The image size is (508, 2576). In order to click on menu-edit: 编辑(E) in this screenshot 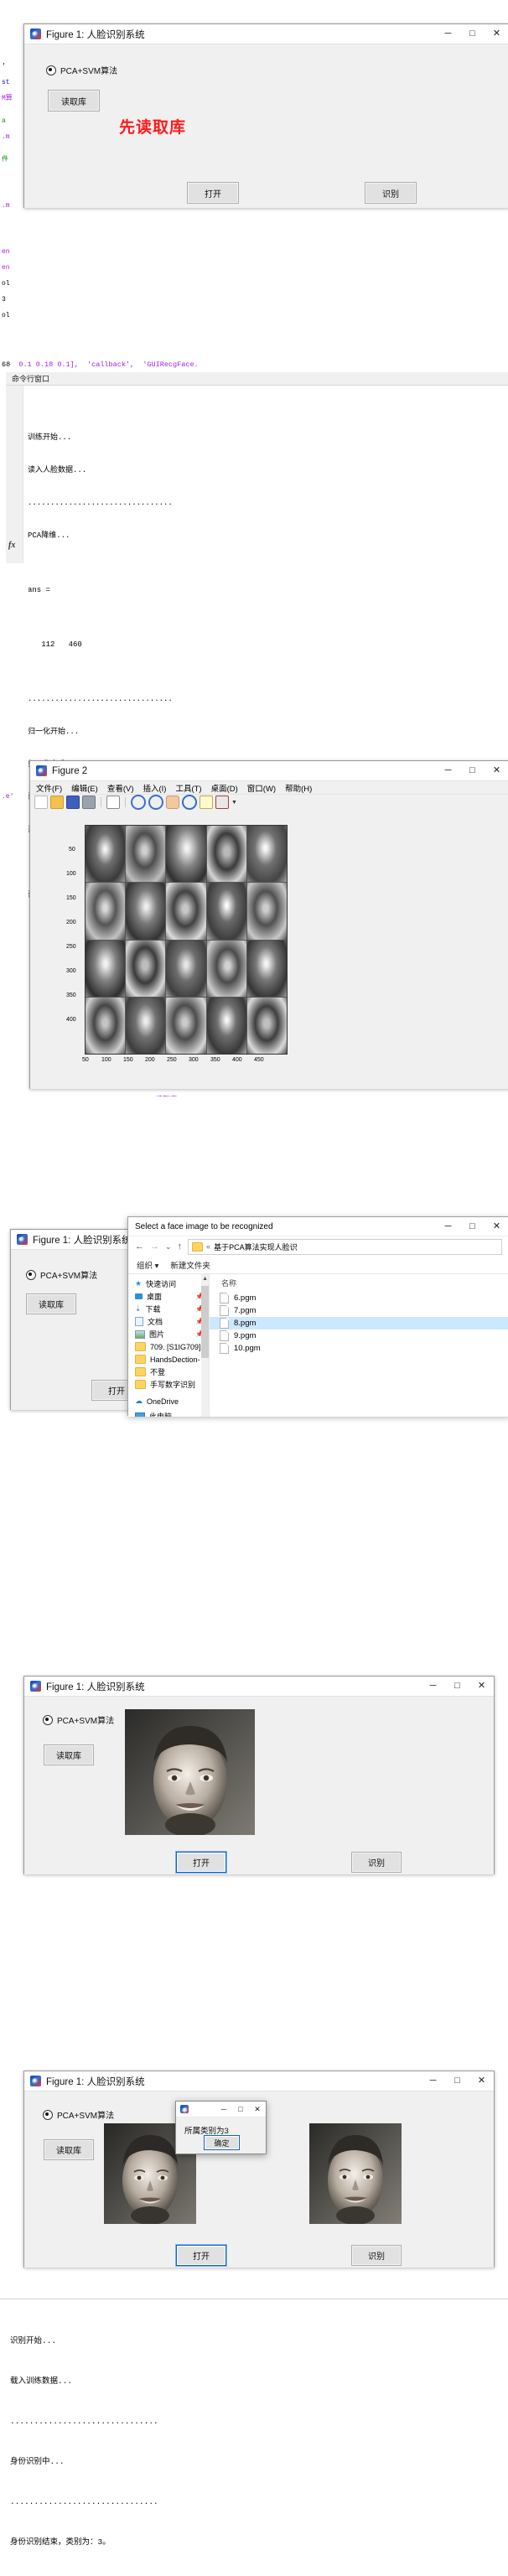, I will do `click(84, 788)`.